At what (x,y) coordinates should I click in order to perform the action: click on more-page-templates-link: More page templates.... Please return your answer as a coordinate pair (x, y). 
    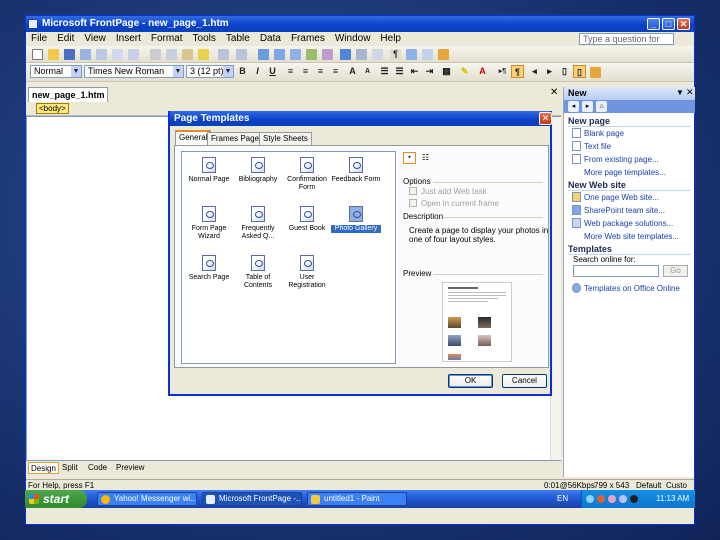
    Looking at the image, I should click on (625, 172).